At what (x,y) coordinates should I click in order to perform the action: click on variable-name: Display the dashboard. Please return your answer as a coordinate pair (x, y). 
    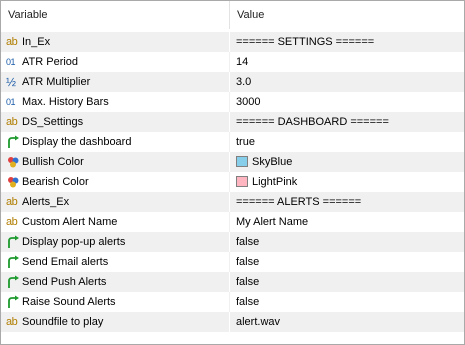
    Looking at the image, I should click on (77, 142).